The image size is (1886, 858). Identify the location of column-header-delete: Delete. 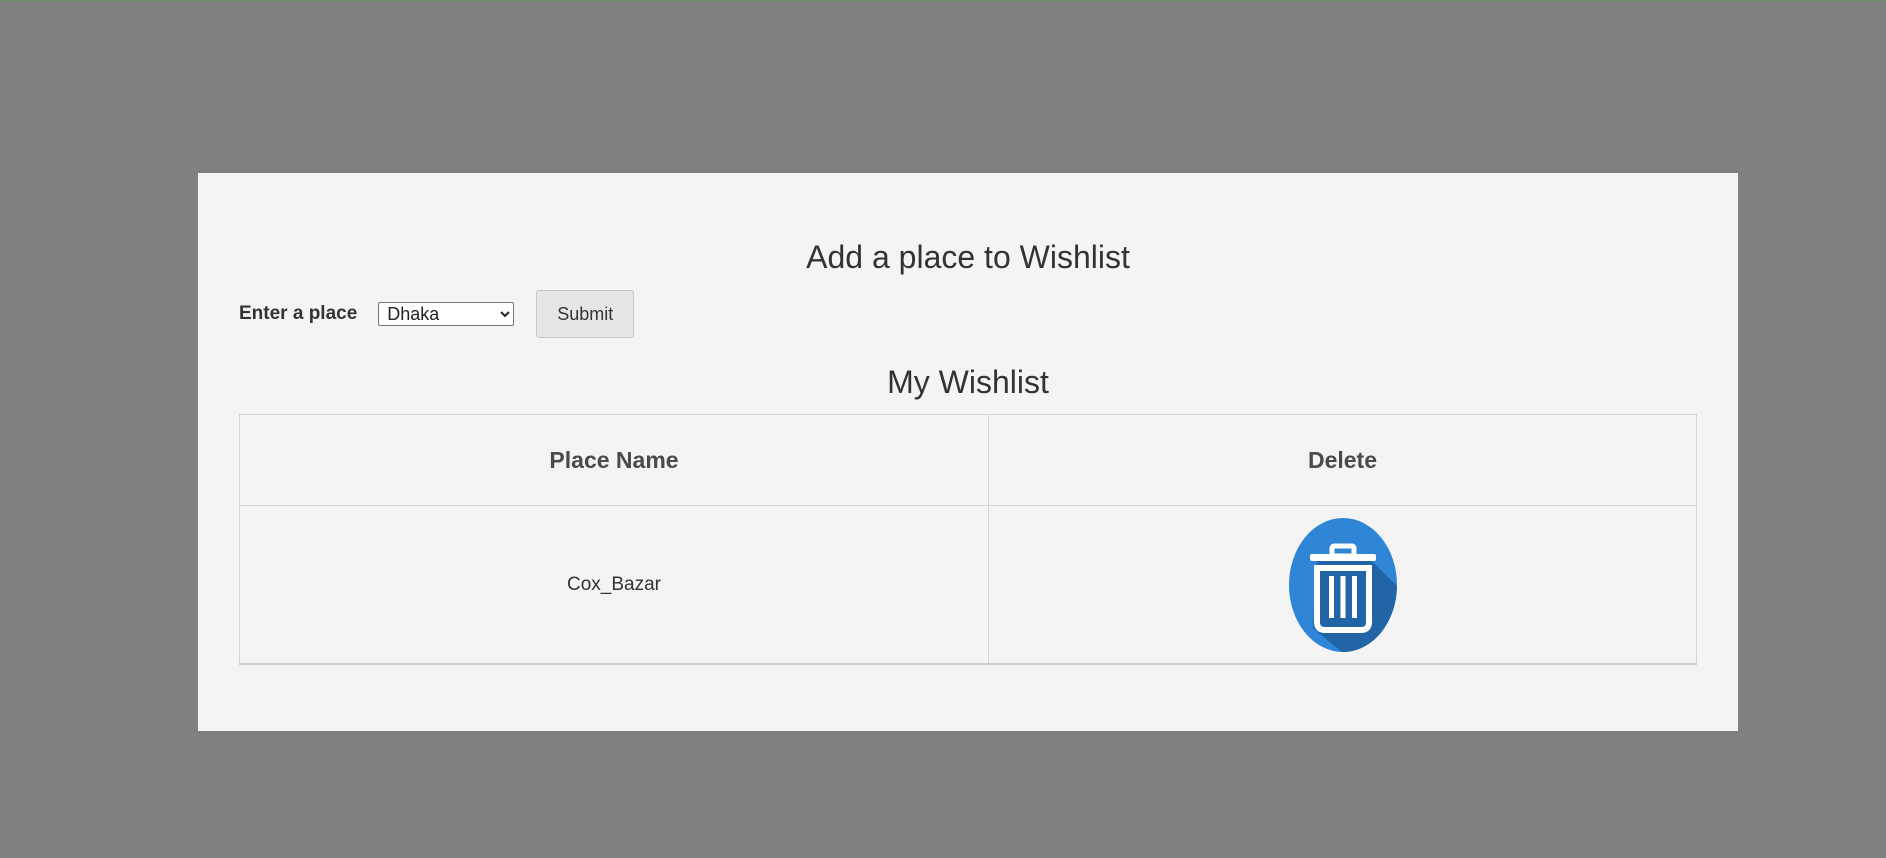
(1342, 460).